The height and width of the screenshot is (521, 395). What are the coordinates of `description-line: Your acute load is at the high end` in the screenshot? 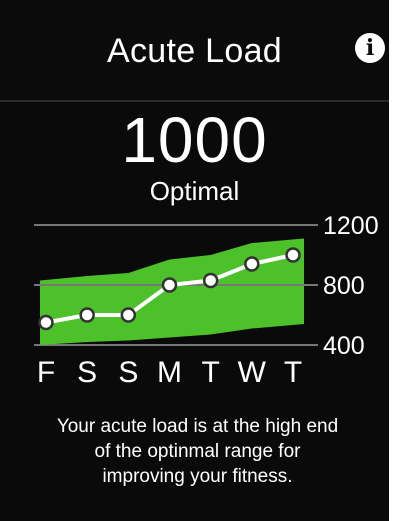 It's located at (197, 426).